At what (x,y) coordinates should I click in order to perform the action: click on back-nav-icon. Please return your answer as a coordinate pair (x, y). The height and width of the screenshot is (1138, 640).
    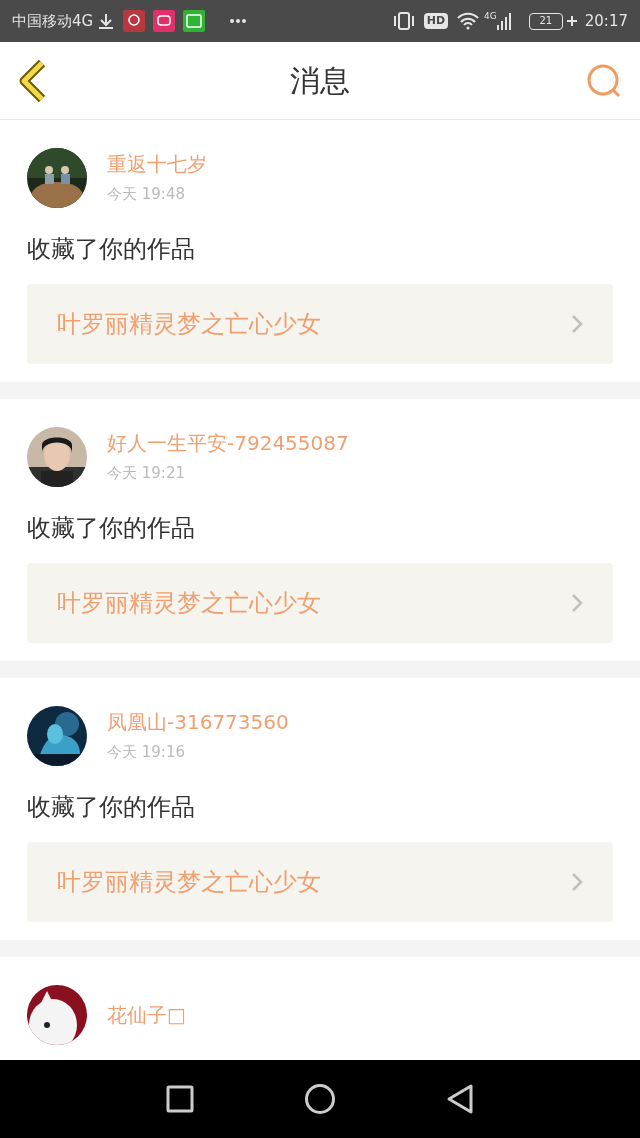
    Looking at the image, I should click on (460, 1099).